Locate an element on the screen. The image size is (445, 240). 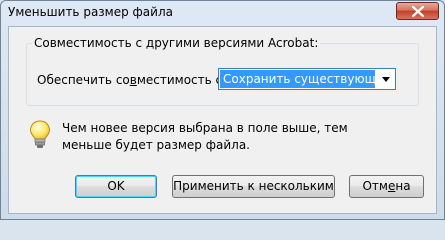
apply-to-multiple-button: Применить к нескольким is located at coordinates (253, 186).